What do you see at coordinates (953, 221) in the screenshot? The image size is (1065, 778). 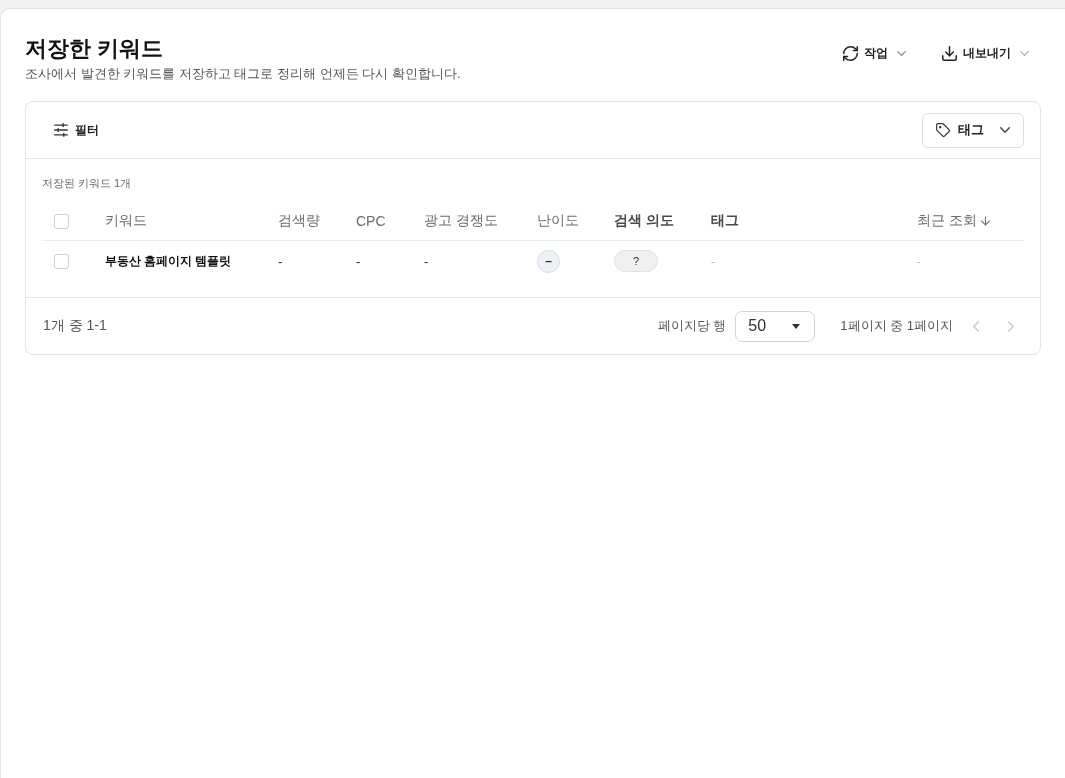 I see `column-header: 최근 조회` at bounding box center [953, 221].